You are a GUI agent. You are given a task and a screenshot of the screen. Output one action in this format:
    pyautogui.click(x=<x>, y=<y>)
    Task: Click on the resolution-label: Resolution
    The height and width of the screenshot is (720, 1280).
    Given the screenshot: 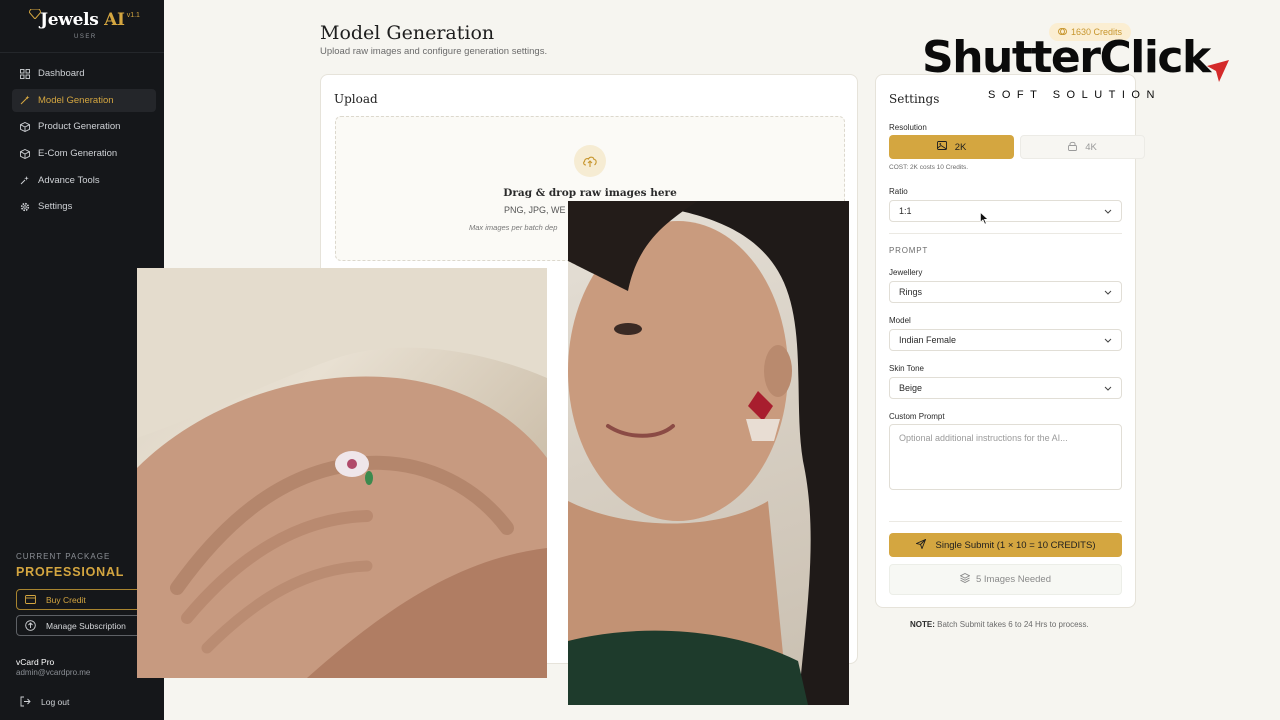 What is the action you would take?
    pyautogui.click(x=908, y=127)
    